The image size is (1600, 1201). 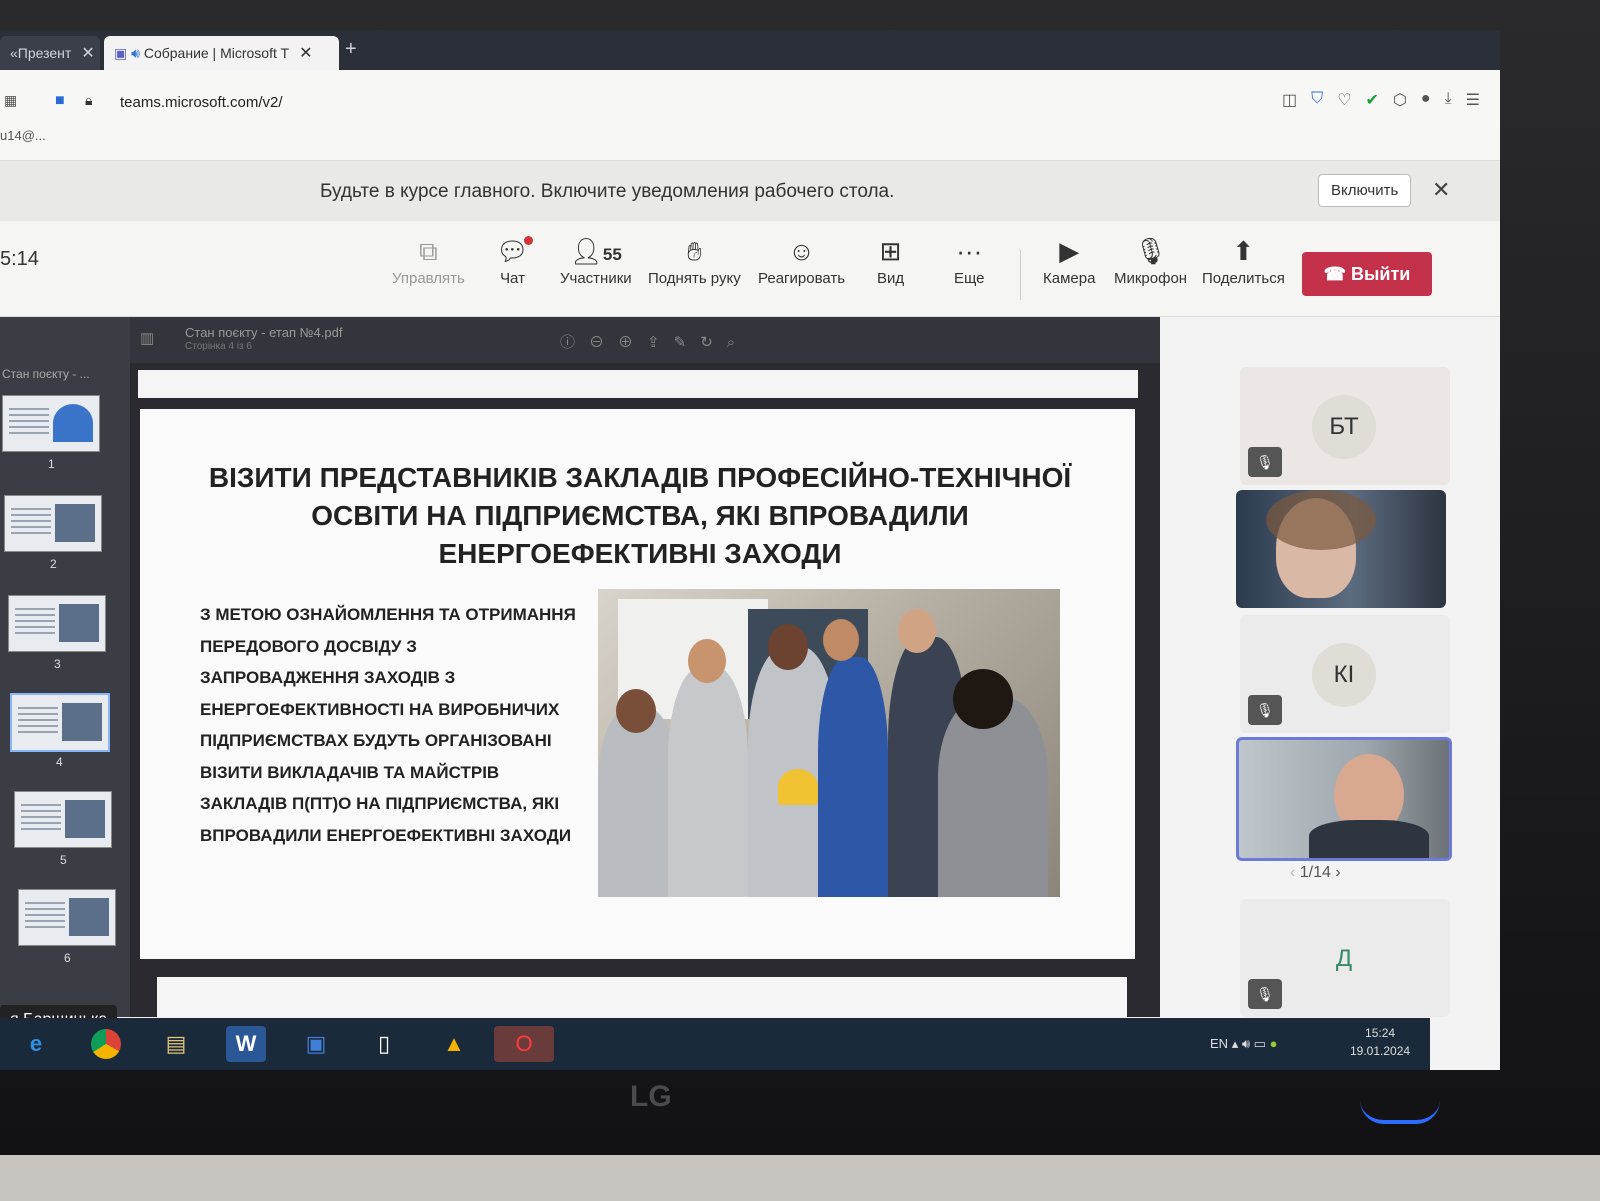 I want to click on raise-hand-button: ✋︎ Поднять руку, so click(x=694, y=261).